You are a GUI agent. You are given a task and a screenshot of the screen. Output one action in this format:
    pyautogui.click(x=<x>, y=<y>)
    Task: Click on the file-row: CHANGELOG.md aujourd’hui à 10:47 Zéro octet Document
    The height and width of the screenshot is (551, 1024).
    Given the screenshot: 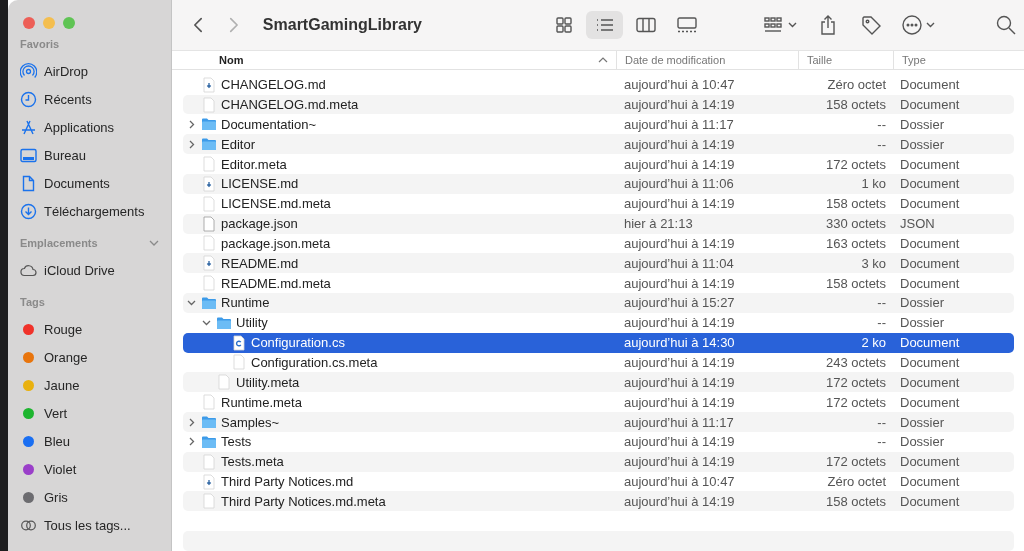 What is the action you would take?
    pyautogui.click(x=598, y=84)
    